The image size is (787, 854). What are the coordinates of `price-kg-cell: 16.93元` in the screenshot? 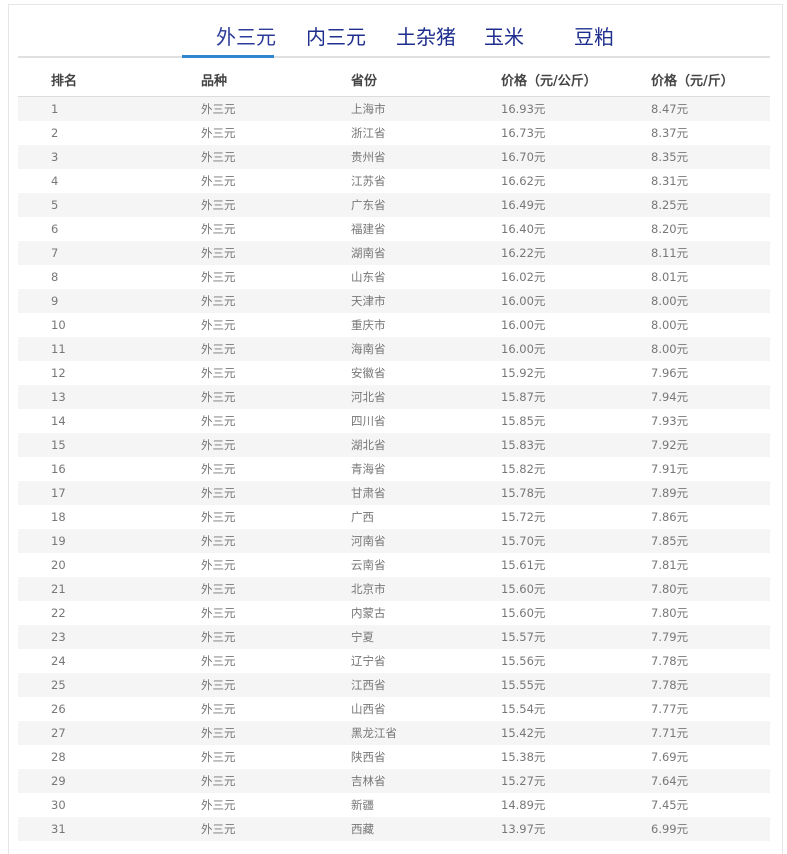 It's located at (523, 109).